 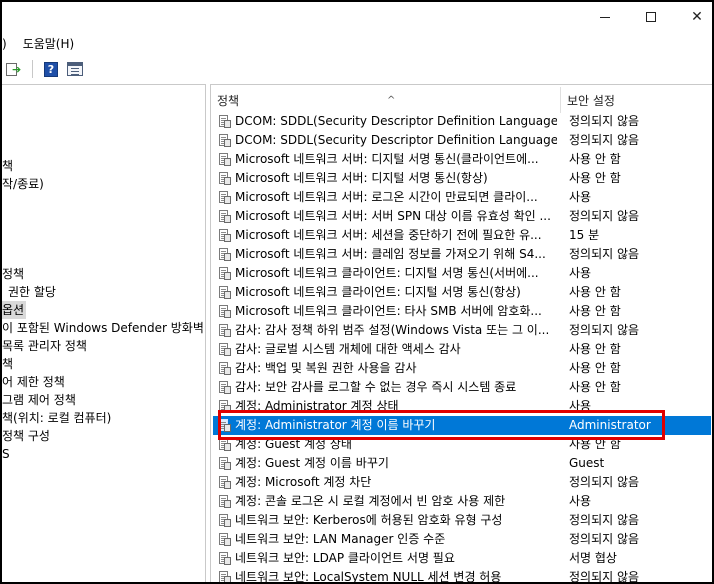 What do you see at coordinates (462, 558) in the screenshot?
I see `table-row: 네트워크 보안: LDAP 클라이언트 서명 필요 서명 협상` at bounding box center [462, 558].